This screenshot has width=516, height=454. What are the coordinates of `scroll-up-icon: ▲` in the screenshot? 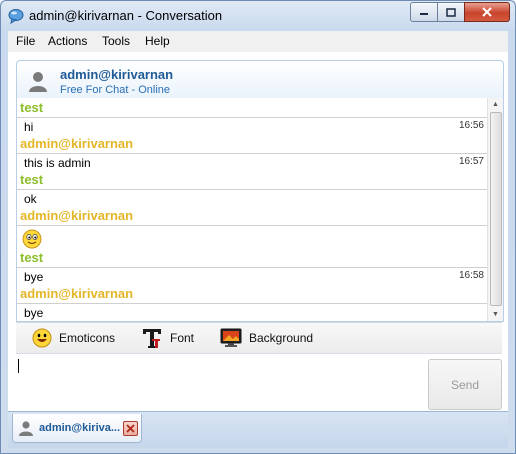 It's located at (495, 104).